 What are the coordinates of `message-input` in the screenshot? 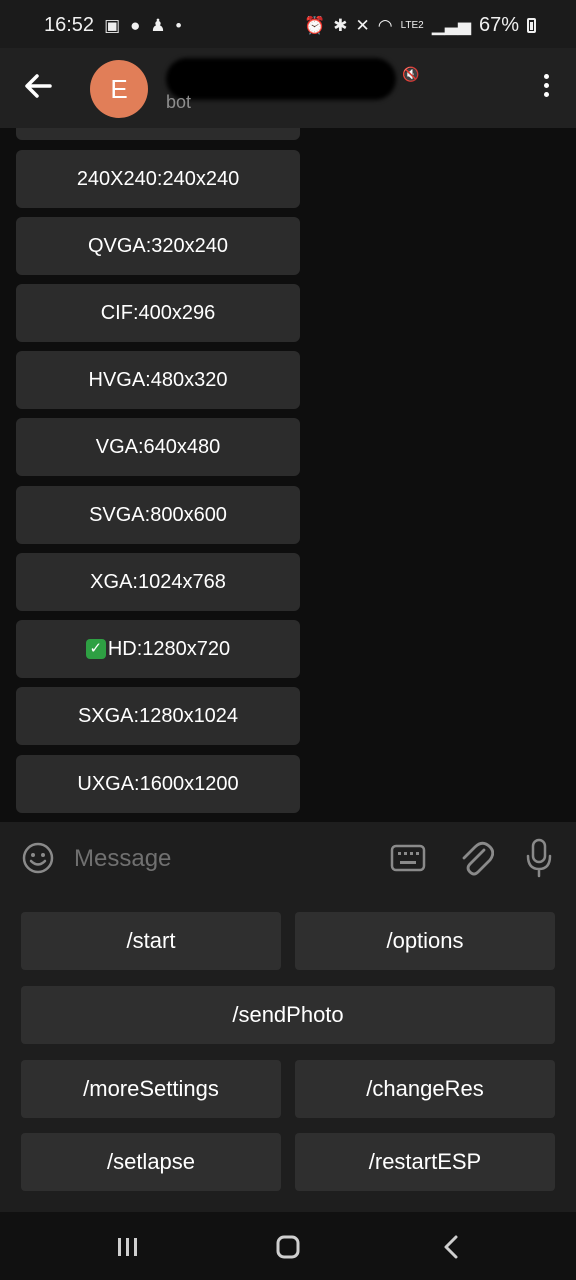 It's located at (224, 859).